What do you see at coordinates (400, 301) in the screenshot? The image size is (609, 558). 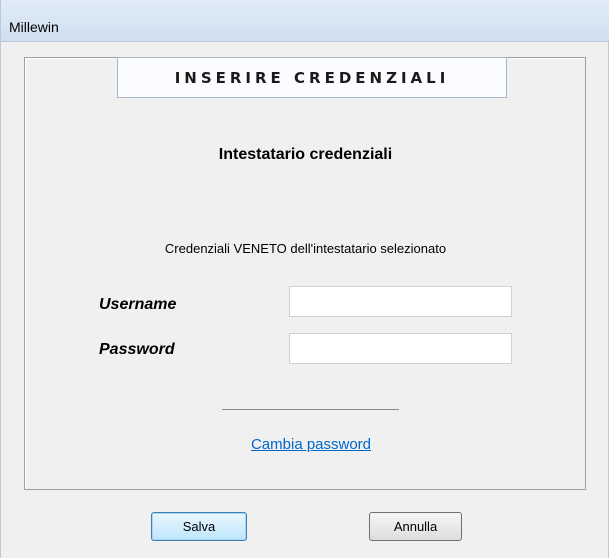 I see `username-input` at bounding box center [400, 301].